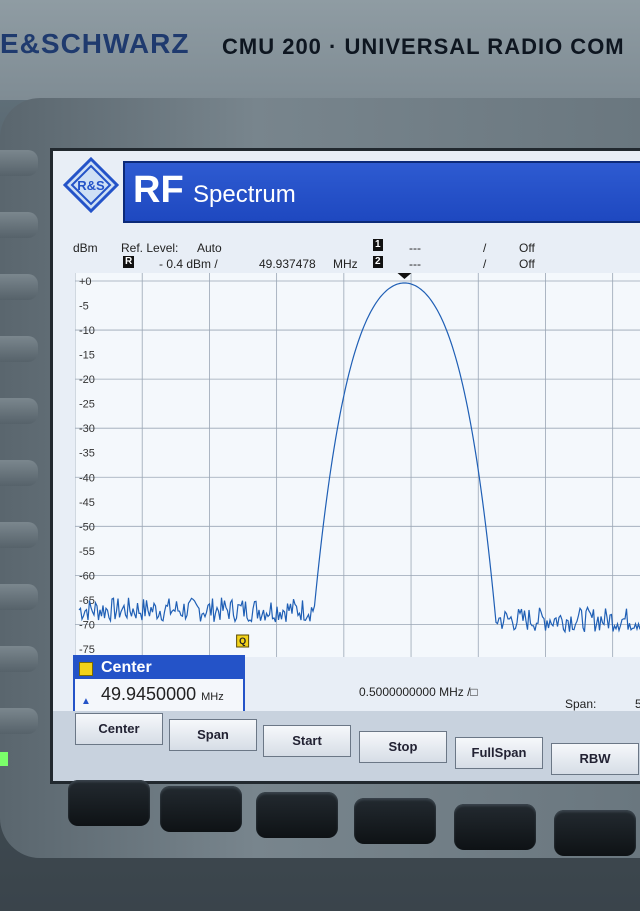 The width and height of the screenshot is (640, 911). I want to click on y-tick-label: -25, so click(87, 405).